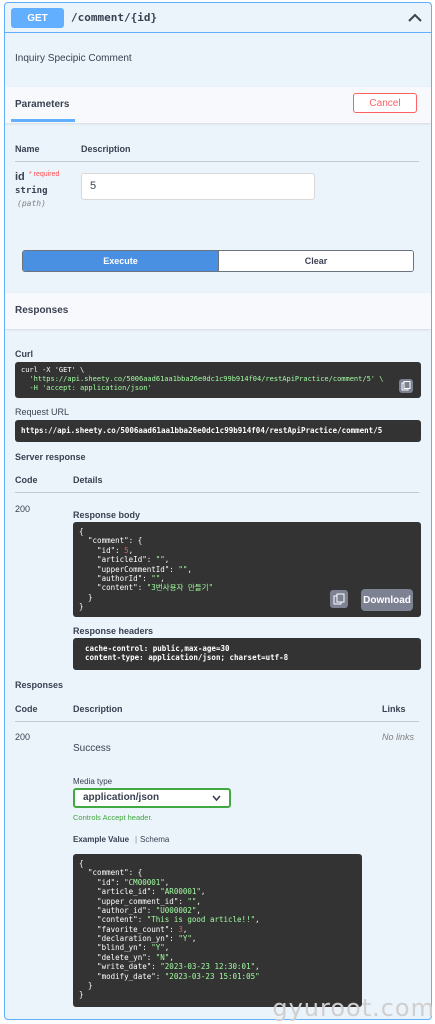  What do you see at coordinates (117, 957) in the screenshot?
I see `json-key: "delete_yn":` at bounding box center [117, 957].